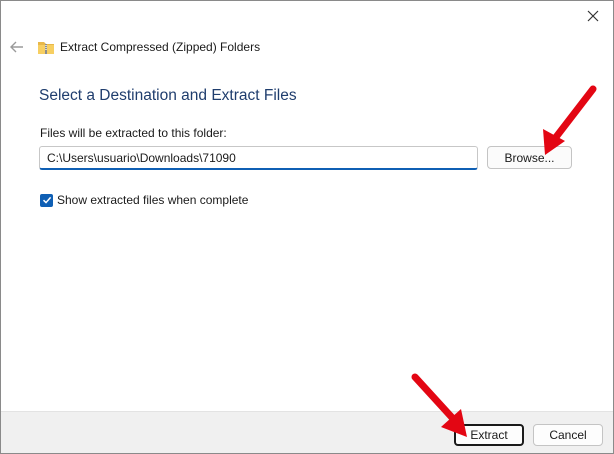 The width and height of the screenshot is (614, 454). What do you see at coordinates (307, 432) in the screenshot?
I see `dialog-footer: Extract Cancel` at bounding box center [307, 432].